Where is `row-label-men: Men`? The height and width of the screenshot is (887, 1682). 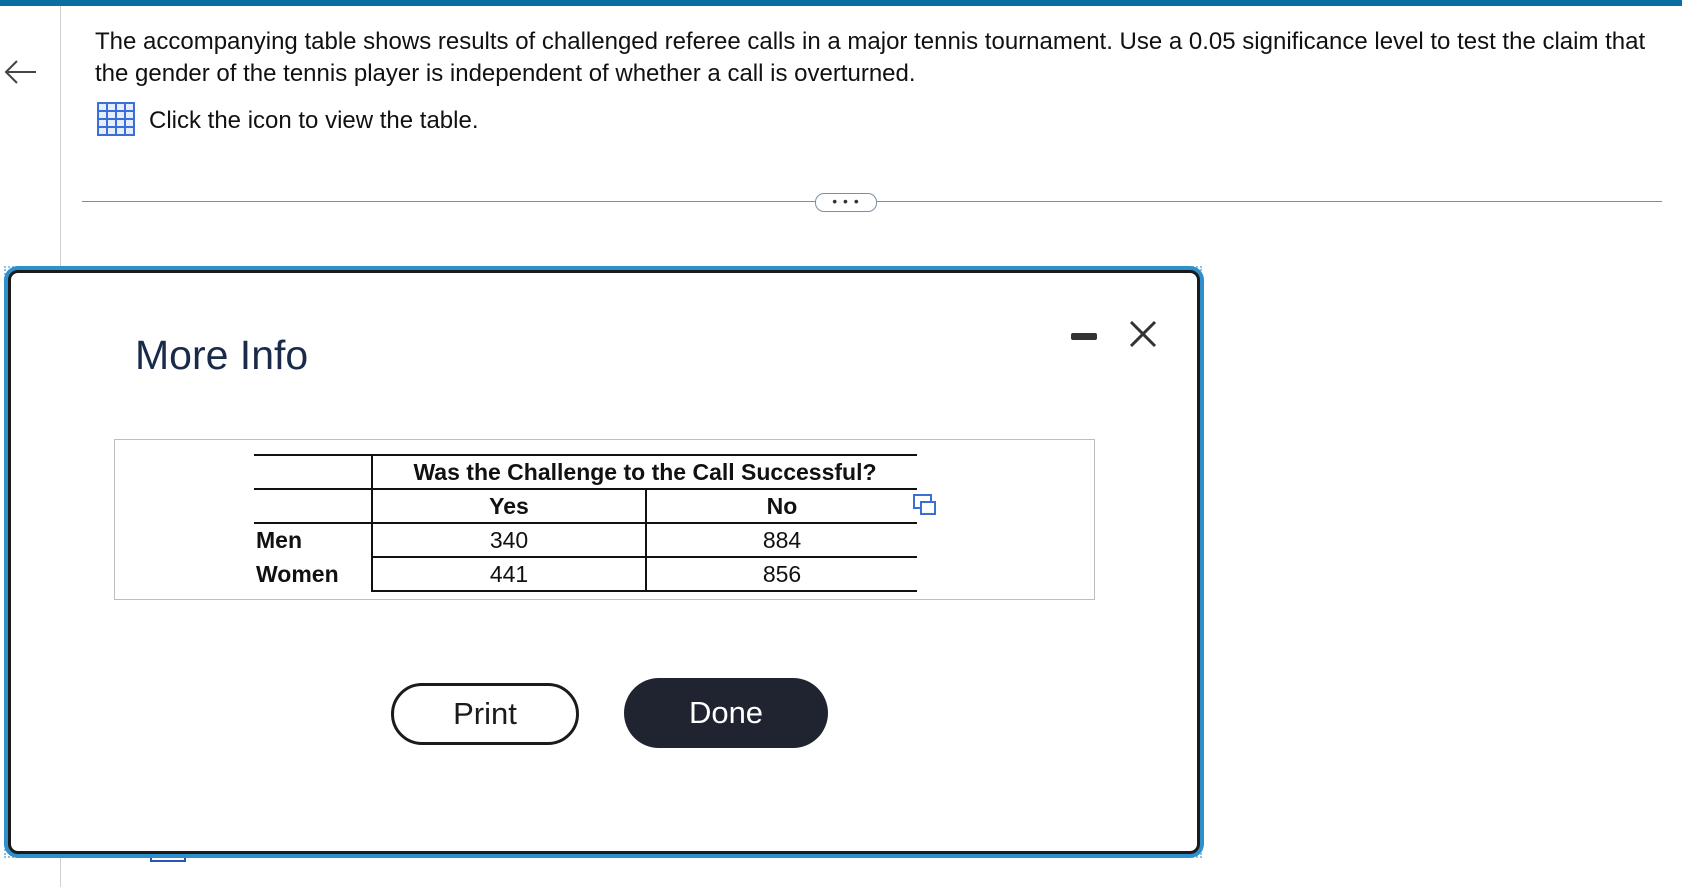 row-label-men: Men is located at coordinates (313, 539).